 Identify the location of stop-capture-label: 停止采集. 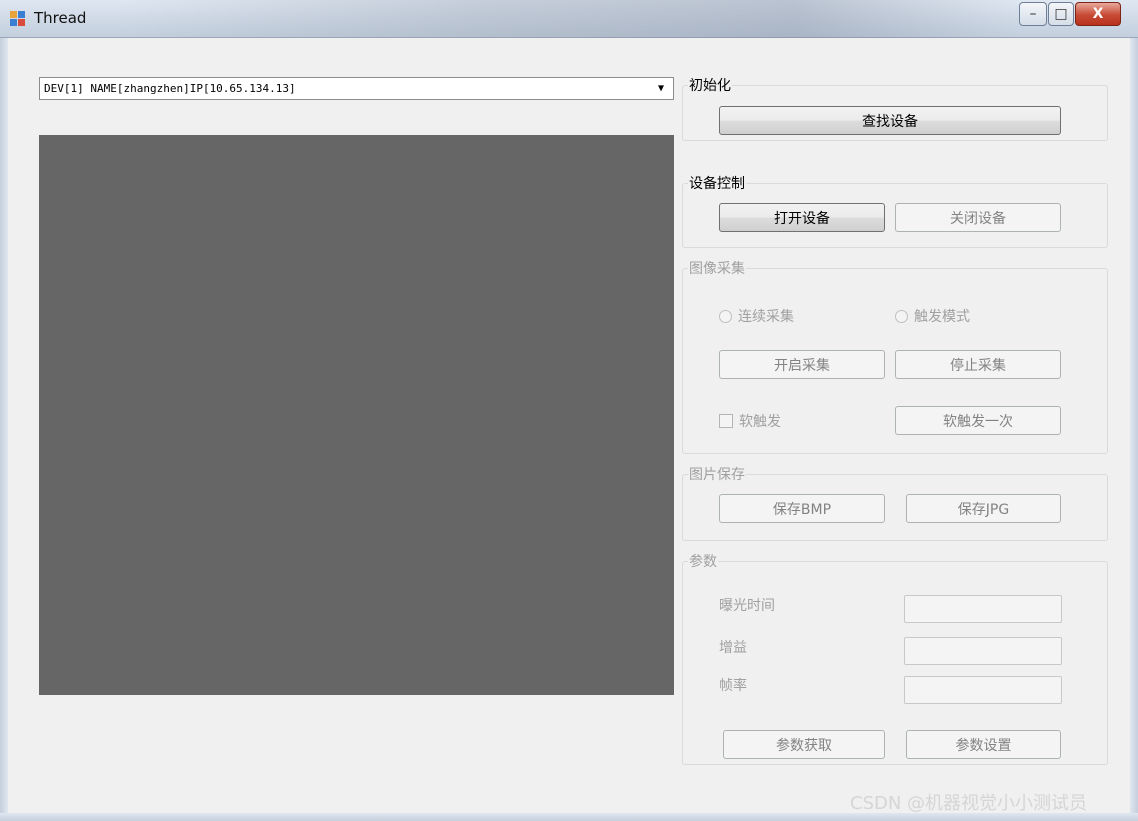
(978, 365).